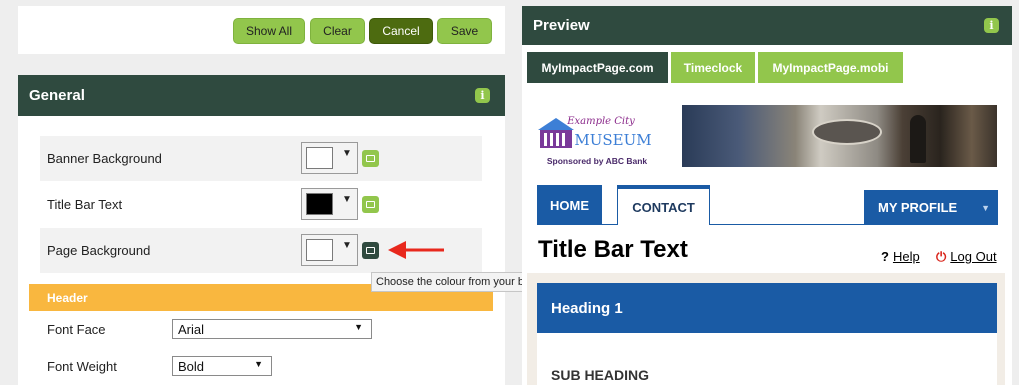 This screenshot has width=1019, height=385. What do you see at coordinates (261, 158) in the screenshot?
I see `banner-background-row: Banner Background ▼` at bounding box center [261, 158].